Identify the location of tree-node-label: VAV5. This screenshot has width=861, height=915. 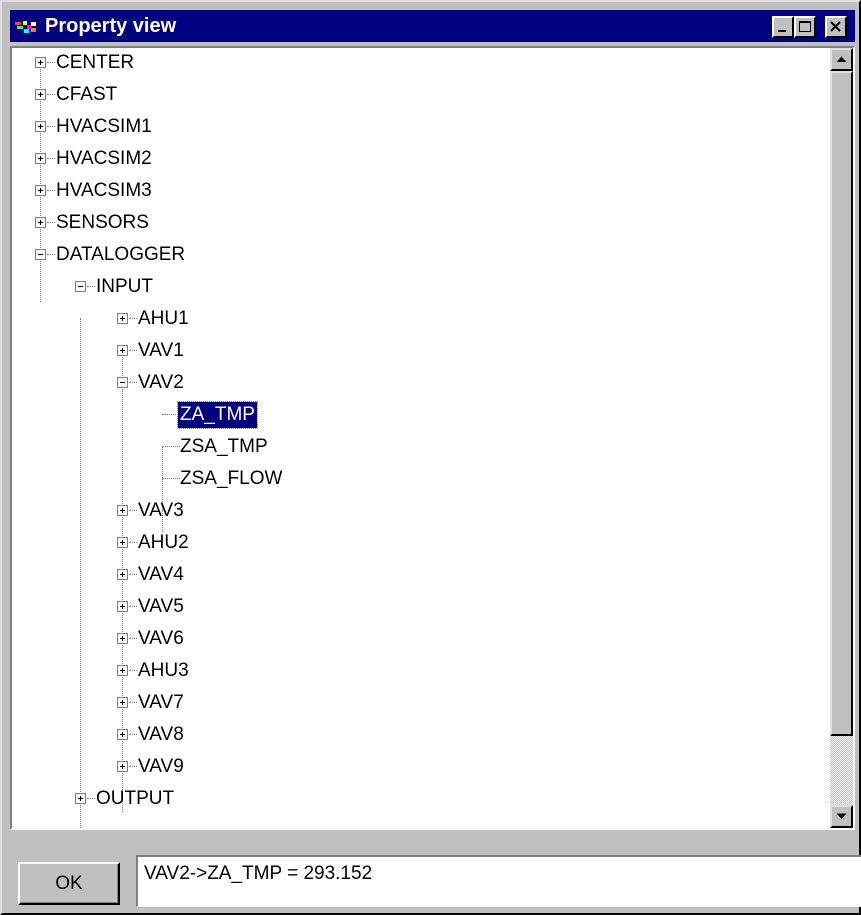
(161, 607).